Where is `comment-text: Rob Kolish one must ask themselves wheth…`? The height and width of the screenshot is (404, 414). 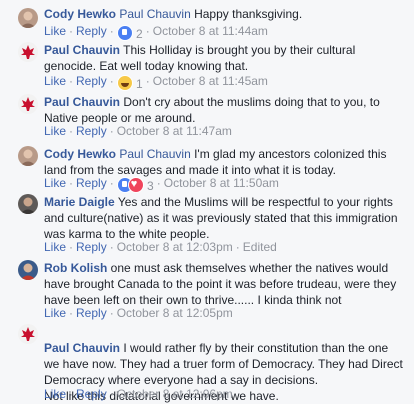 comment-text: Rob Kolish one must ask themselves wheth… is located at coordinates (224, 284).